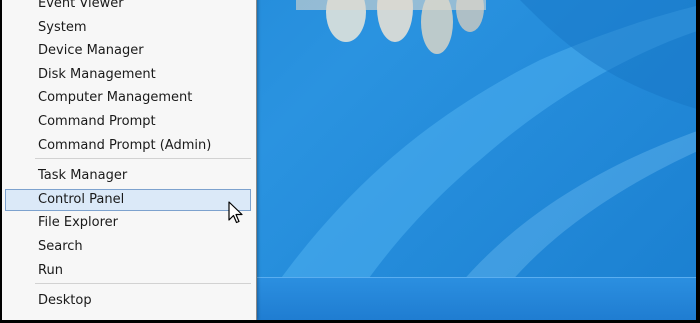 This screenshot has width=700, height=323. Describe the element at coordinates (128, 223) in the screenshot. I see `menu-item-file-explorer: File Explorer` at that location.